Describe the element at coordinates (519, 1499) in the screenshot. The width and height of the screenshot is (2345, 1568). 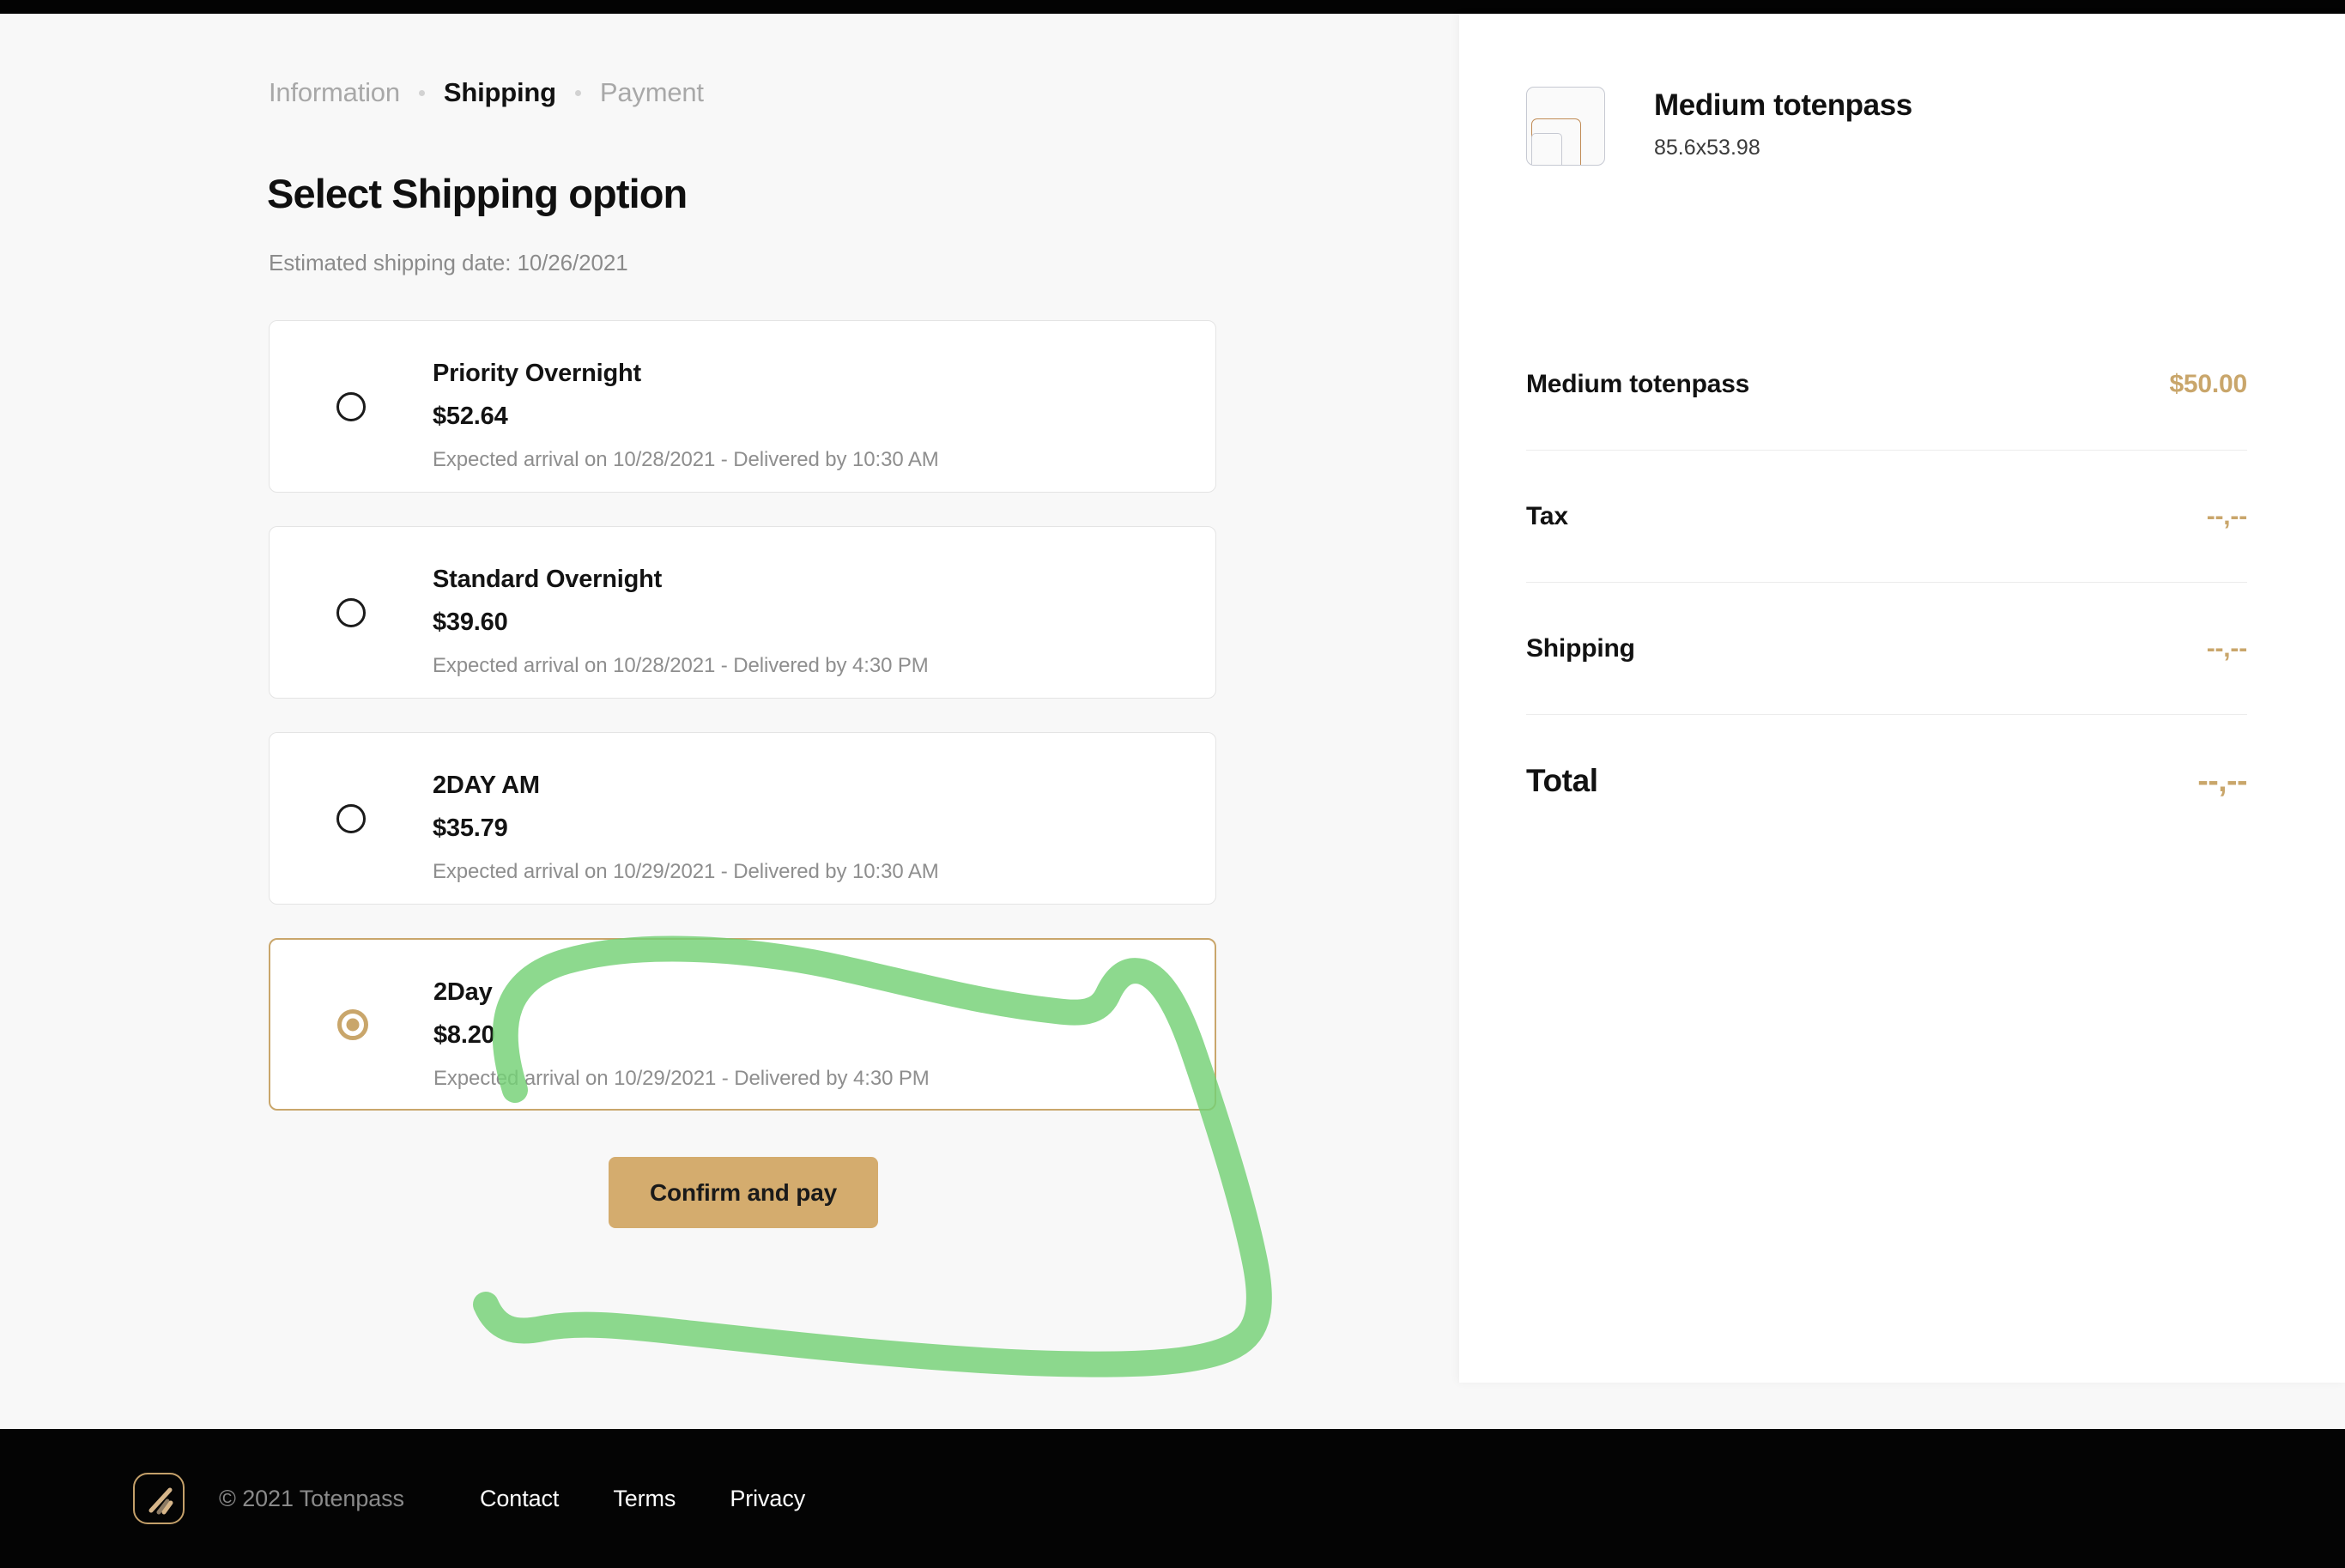
I see `footer-link-contact: Contact` at that location.